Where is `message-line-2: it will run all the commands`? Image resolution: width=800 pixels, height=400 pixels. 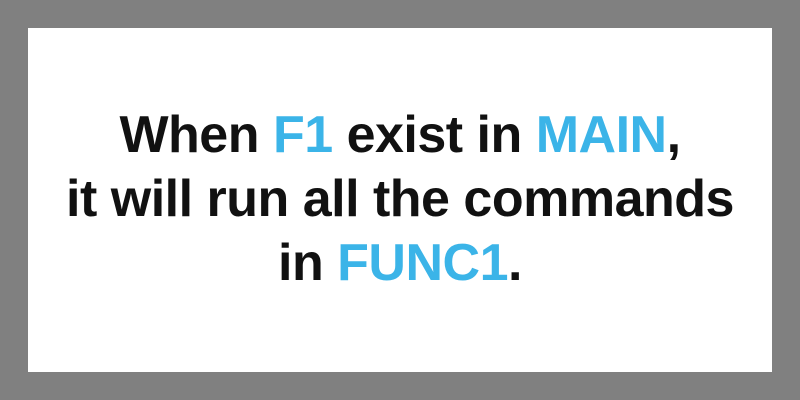 message-line-2: it will run all the commands is located at coordinates (400, 199).